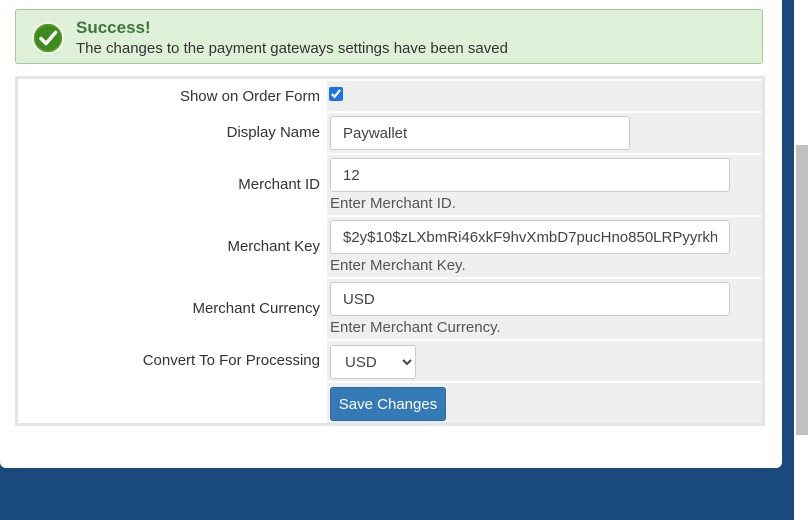 This screenshot has width=808, height=520. Describe the element at coordinates (530, 175) in the screenshot. I see `merchant-id-input` at that location.